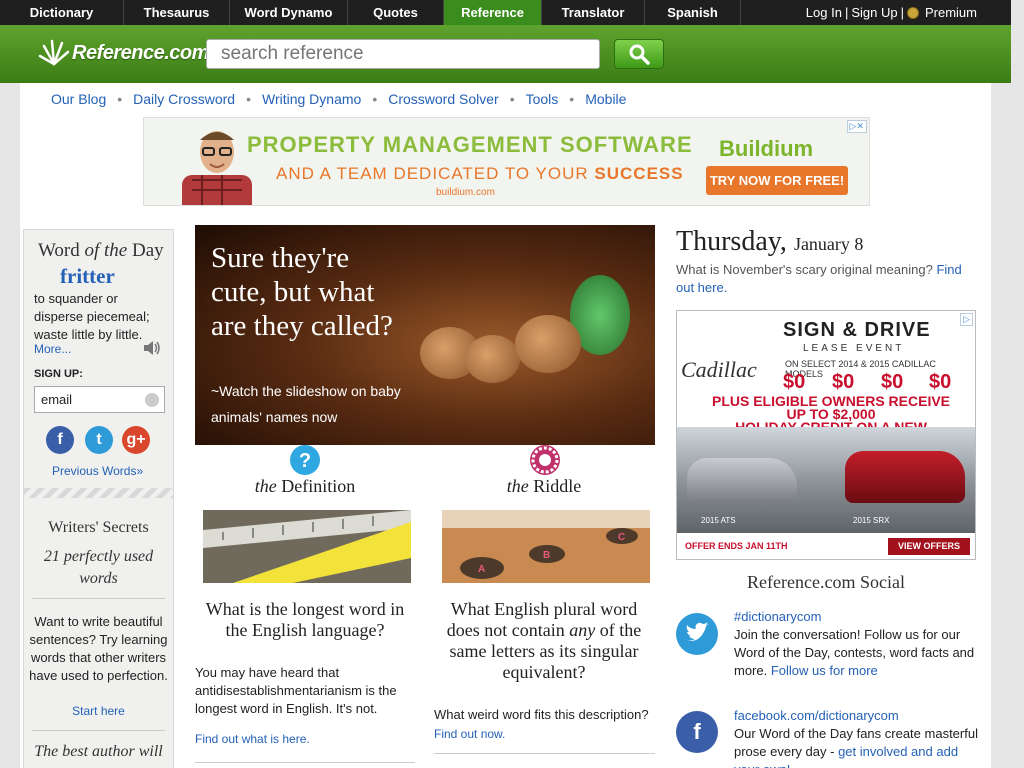 This screenshot has height=768, width=1024. Describe the element at coordinates (136, 440) in the screenshot. I see `google-plus-icon: g+` at that location.